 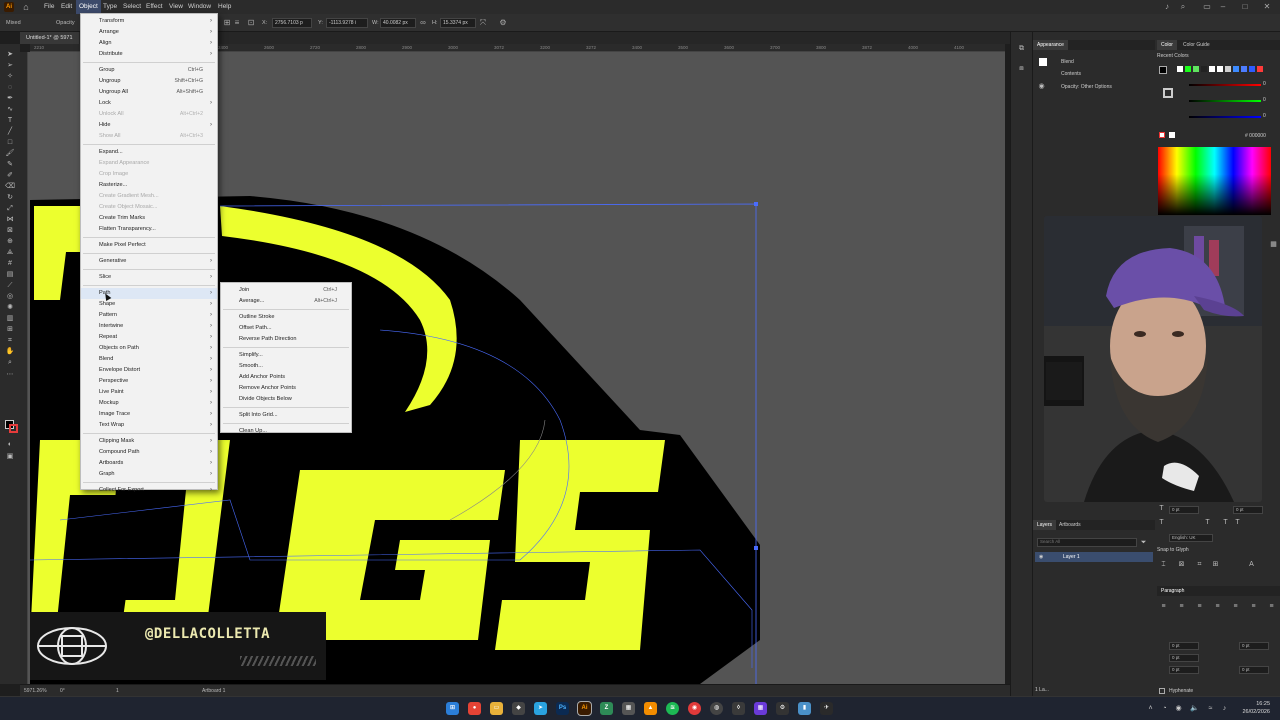 I want to click on first-indent-field: 0 pt, so click(x=1184, y=658).